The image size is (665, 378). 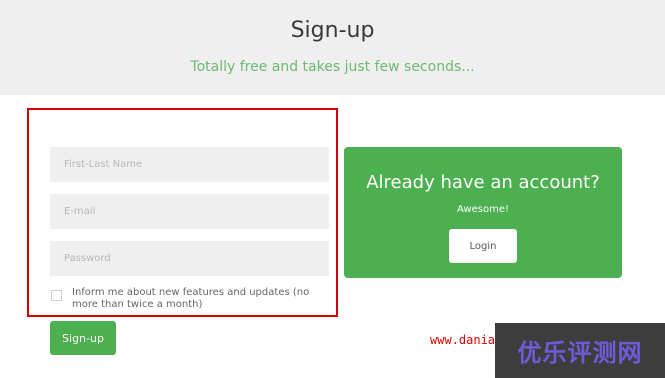 What do you see at coordinates (483, 246) in the screenshot?
I see `login-button: Login` at bounding box center [483, 246].